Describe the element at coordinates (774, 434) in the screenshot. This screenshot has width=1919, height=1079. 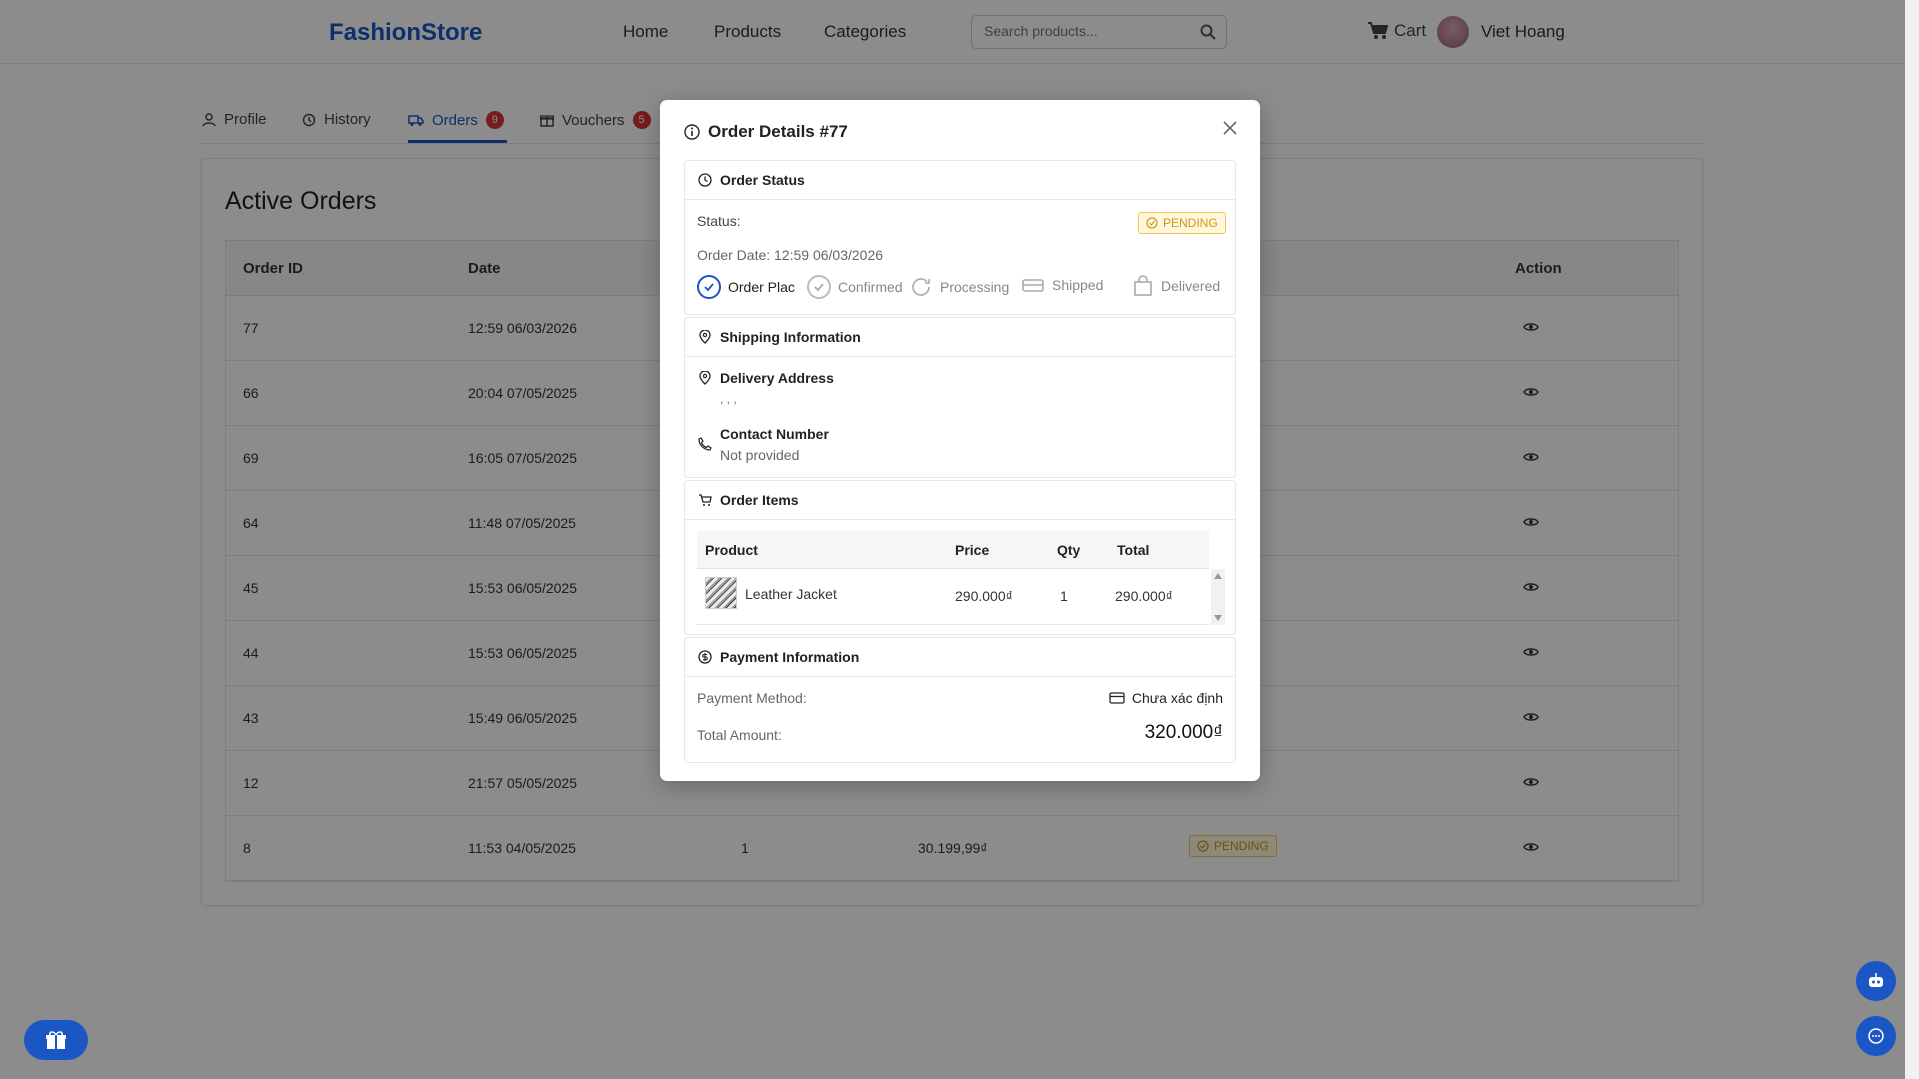
I see `field-label: Contact Number` at that location.